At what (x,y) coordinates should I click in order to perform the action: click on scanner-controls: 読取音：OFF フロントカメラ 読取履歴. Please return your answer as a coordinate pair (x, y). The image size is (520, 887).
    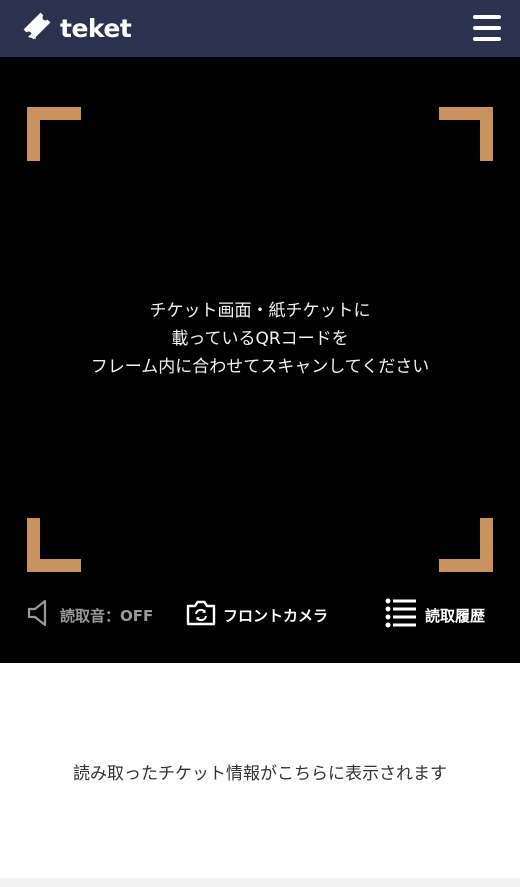
    Looking at the image, I should click on (260, 615).